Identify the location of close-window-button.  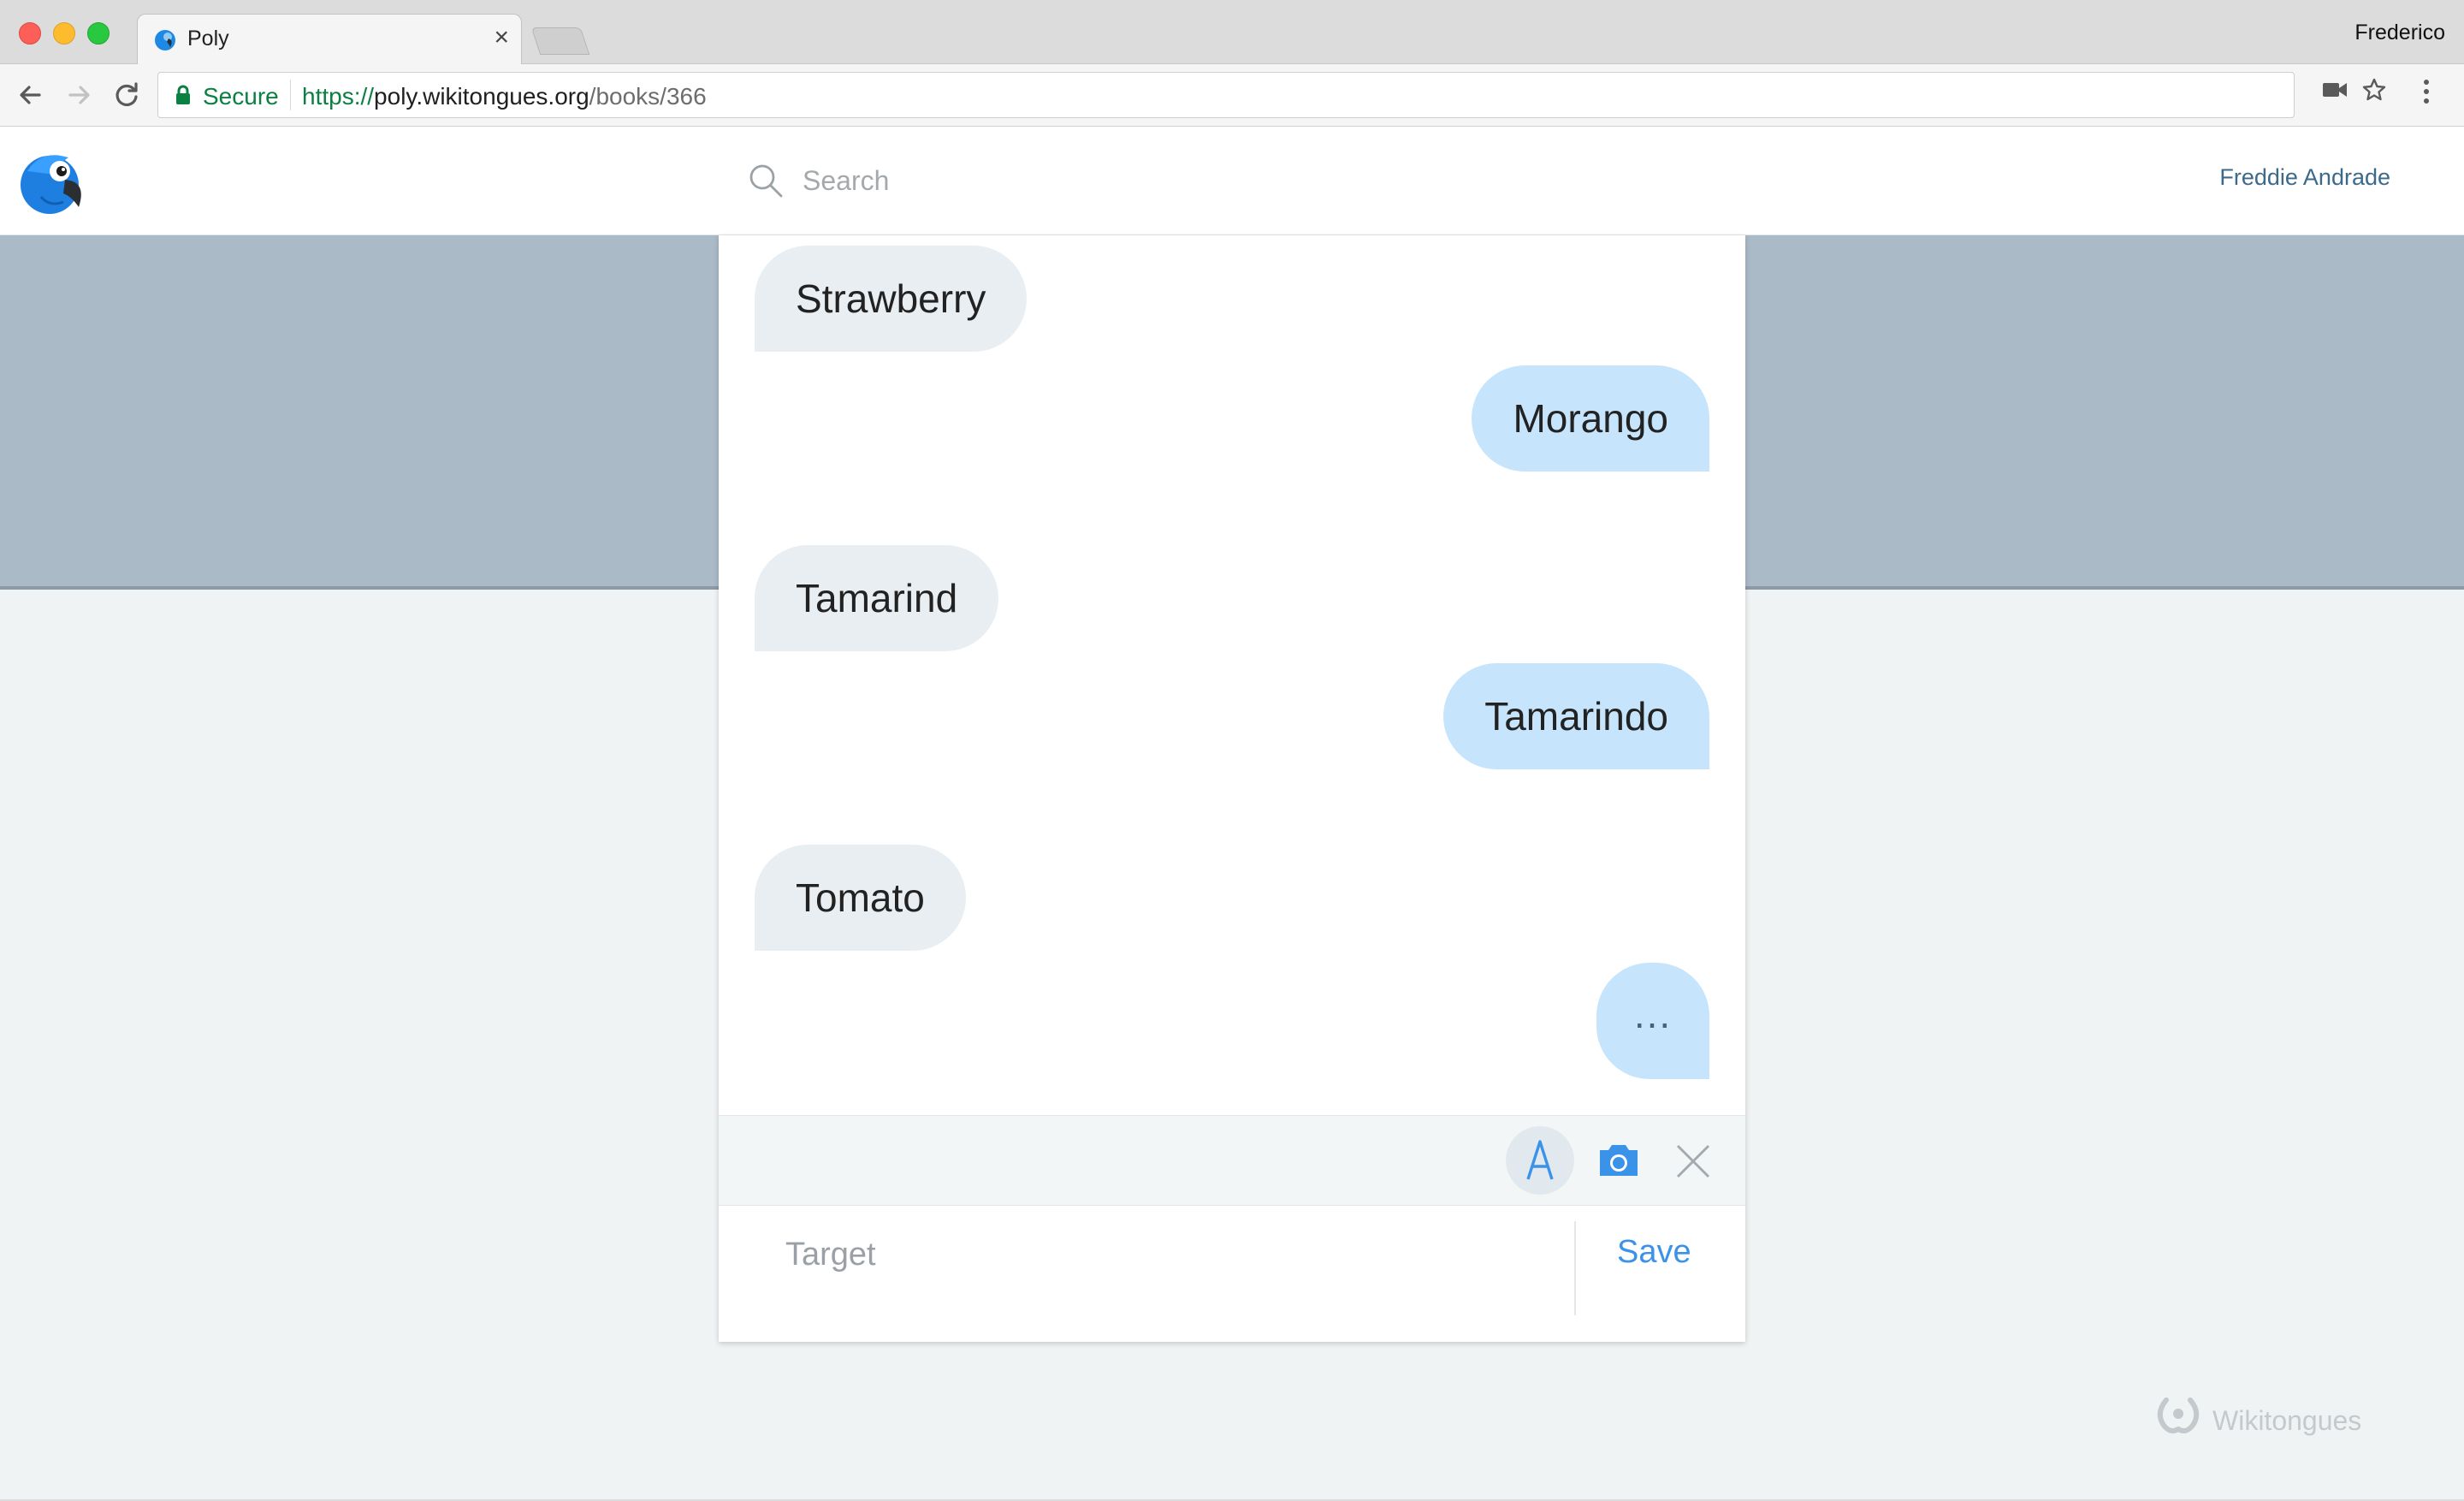
(30, 33).